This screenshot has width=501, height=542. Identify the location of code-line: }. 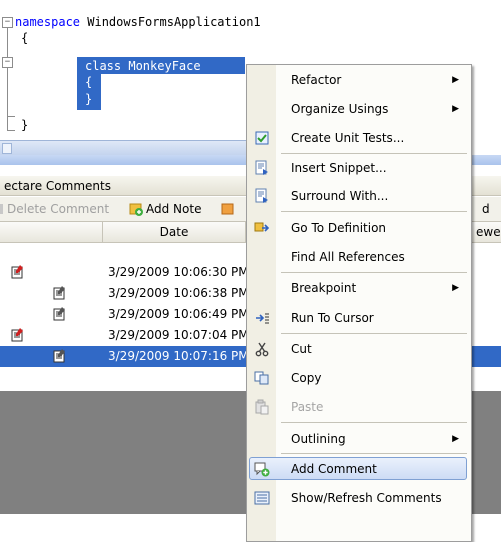
(25, 125).